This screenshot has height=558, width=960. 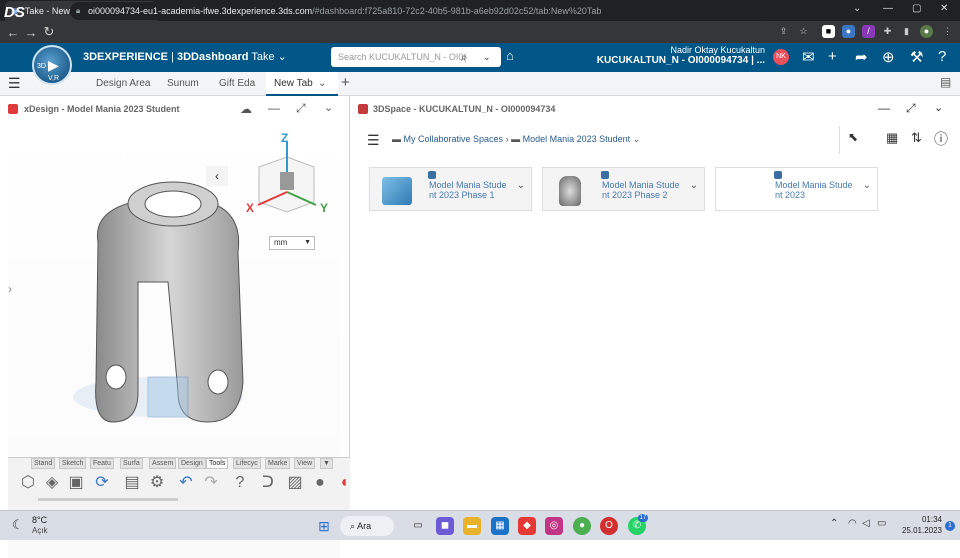 What do you see at coordinates (947, 31) in the screenshot?
I see `menu-icon: ⋮` at bounding box center [947, 31].